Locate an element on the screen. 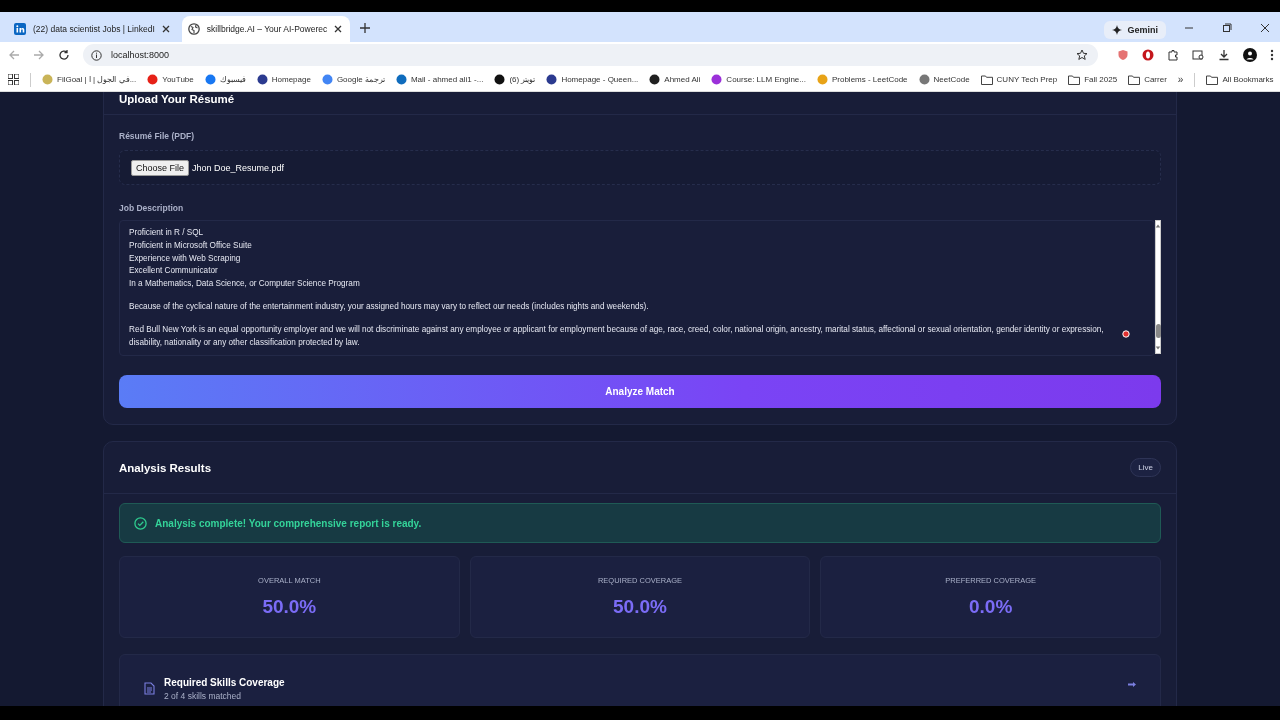 The height and width of the screenshot is (720, 1280). avatar-icon is located at coordinates (1250, 55).